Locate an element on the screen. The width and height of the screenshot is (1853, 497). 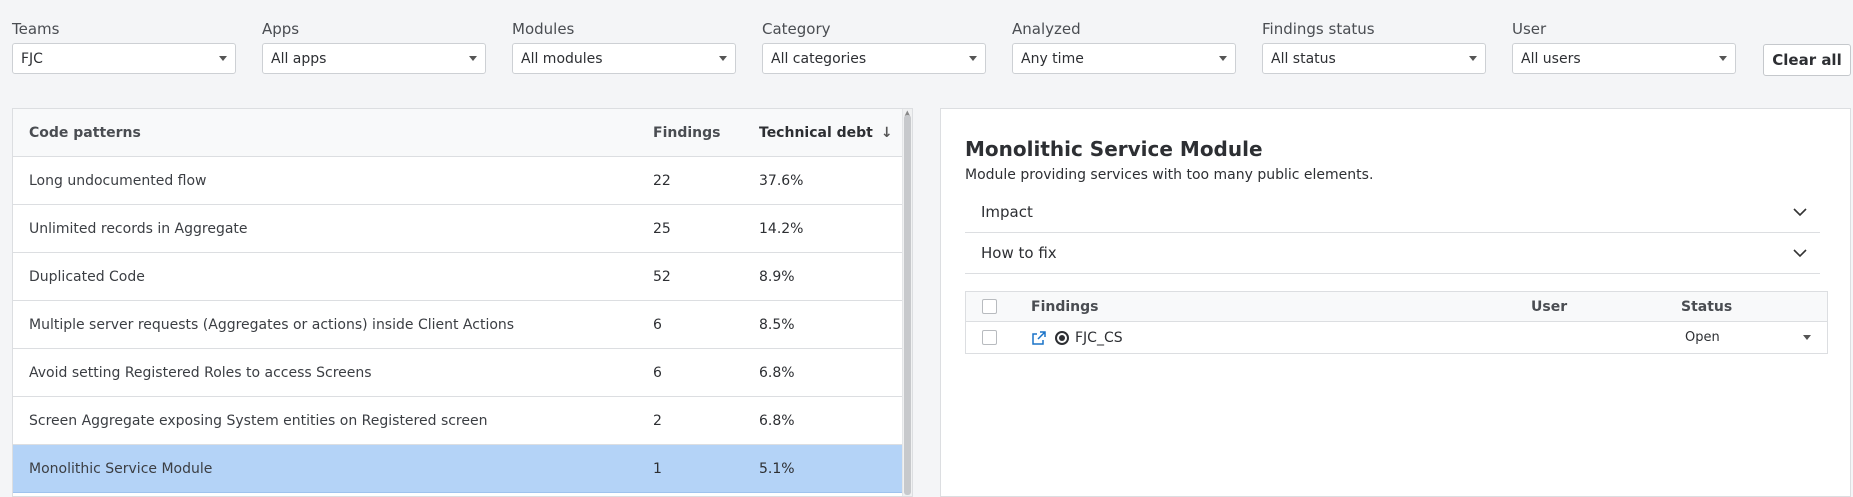
filter-modules: Modules All modules is located at coordinates (624, 46).